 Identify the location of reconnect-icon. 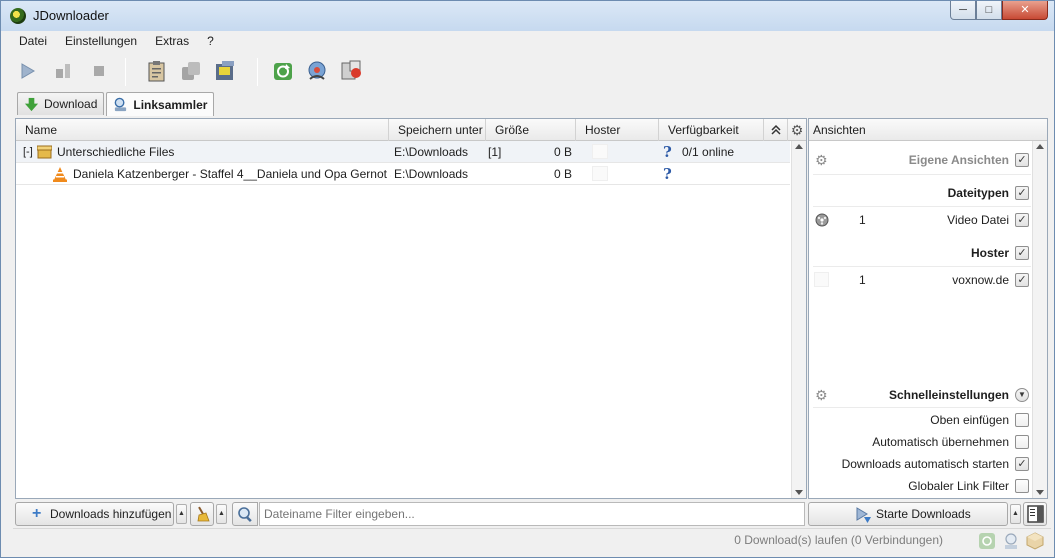
(191, 71).